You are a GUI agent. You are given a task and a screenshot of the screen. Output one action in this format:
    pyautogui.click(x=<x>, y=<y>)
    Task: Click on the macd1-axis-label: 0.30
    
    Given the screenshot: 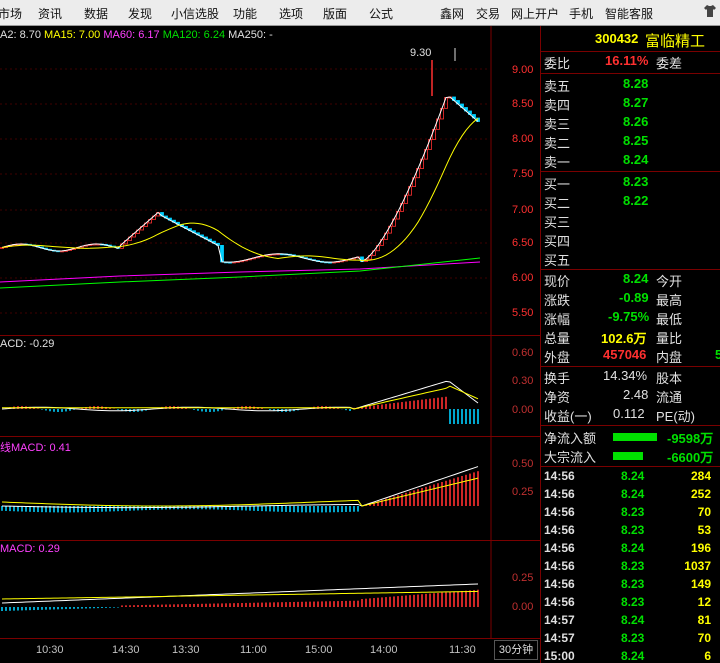 What is the action you would take?
    pyautogui.click(x=523, y=381)
    